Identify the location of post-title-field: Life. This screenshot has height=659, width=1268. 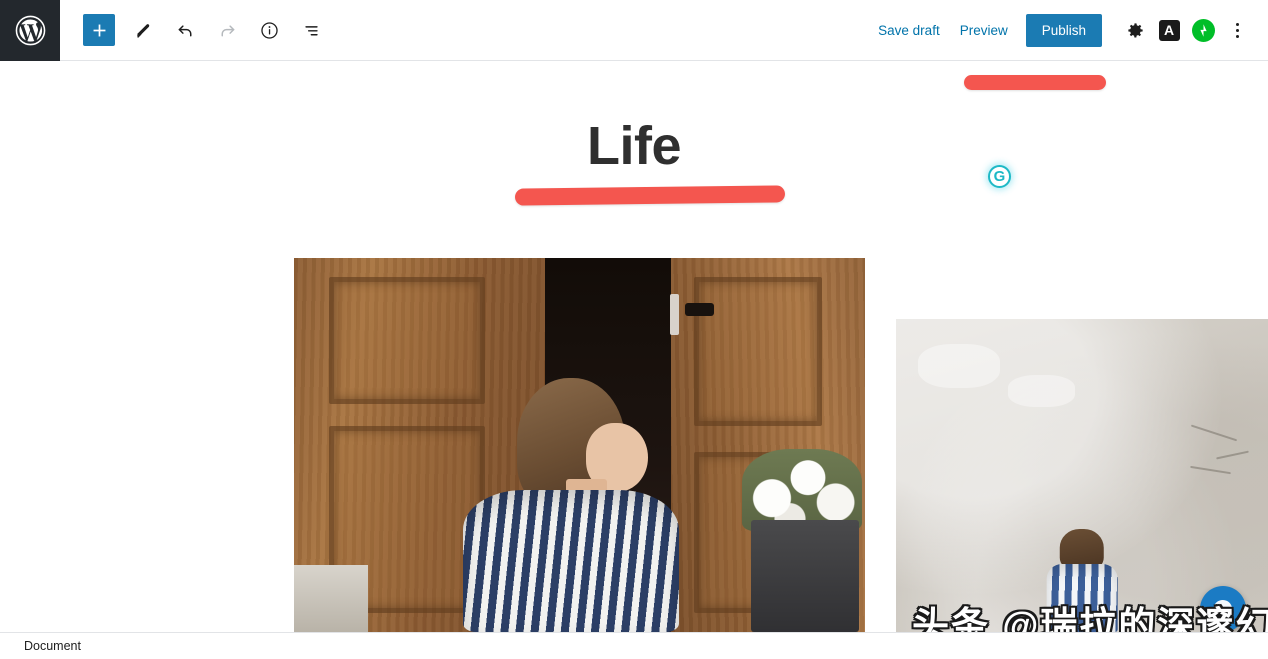
(634, 146).